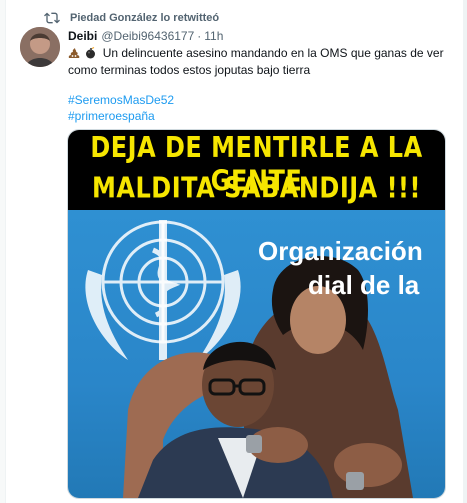 The image size is (467, 503). Describe the element at coordinates (121, 100) in the screenshot. I see `hashtag-link: #SeremosMasDe52` at that location.